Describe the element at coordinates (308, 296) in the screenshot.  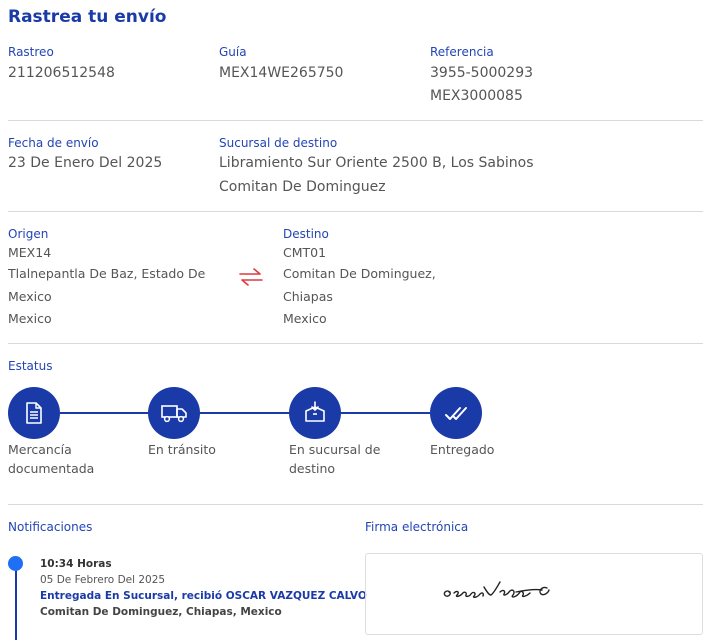
I see `destino-line-2: Chiapas` at that location.